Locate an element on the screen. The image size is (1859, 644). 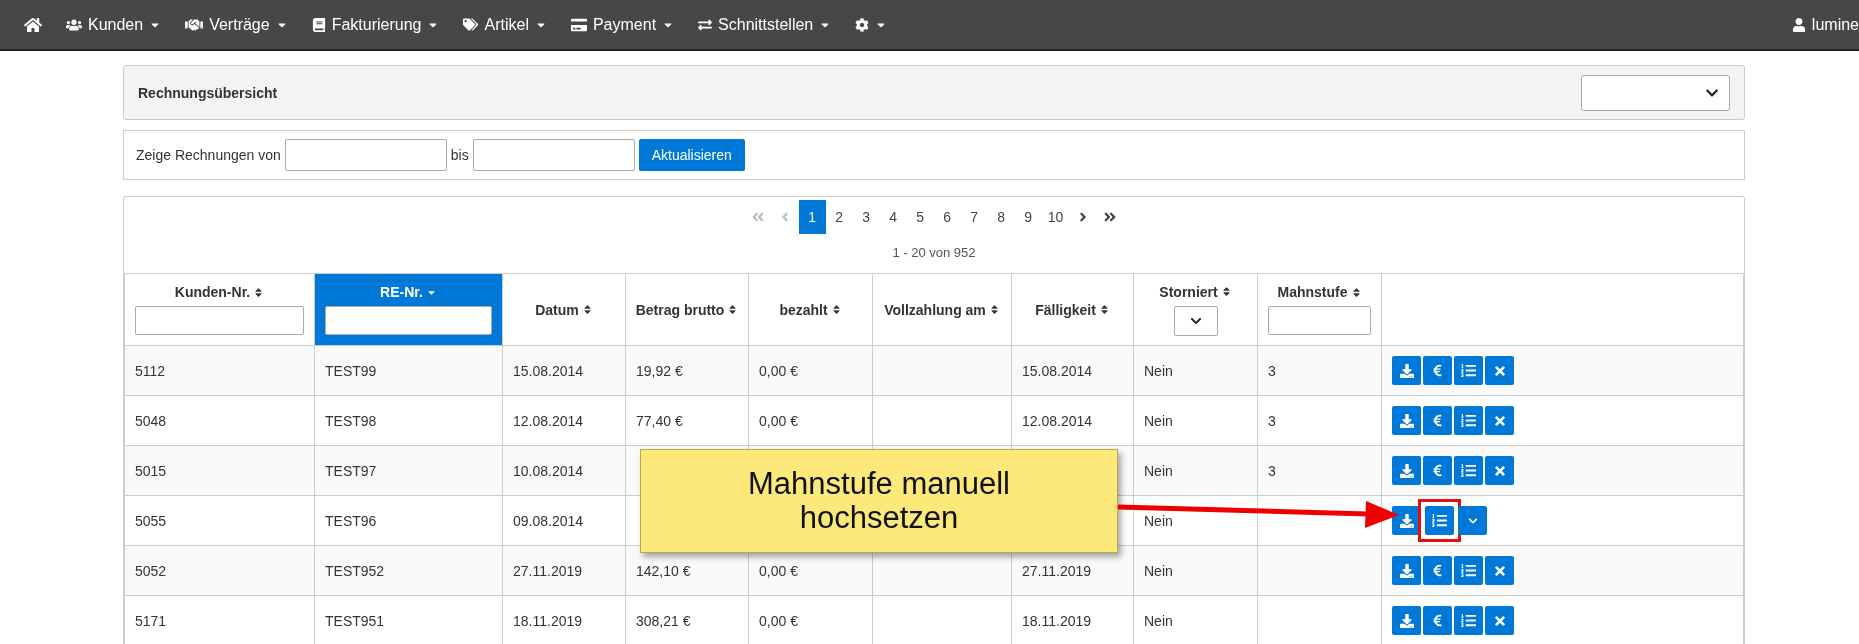
filter-select is located at coordinates (1195, 320).